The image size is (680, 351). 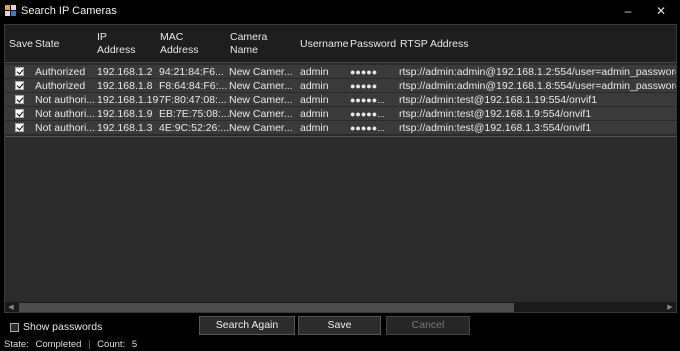 I want to click on column-header-rtsp: RTSP Address, so click(x=434, y=44).